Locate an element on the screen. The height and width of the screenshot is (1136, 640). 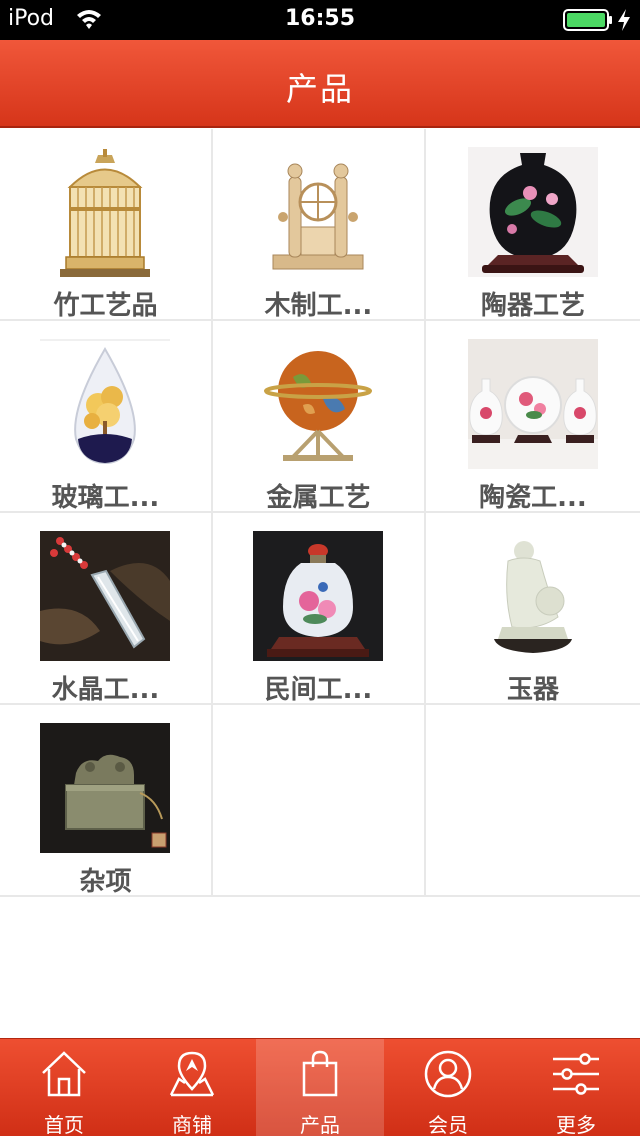
tab-products: 产品 is located at coordinates (320, 1087).